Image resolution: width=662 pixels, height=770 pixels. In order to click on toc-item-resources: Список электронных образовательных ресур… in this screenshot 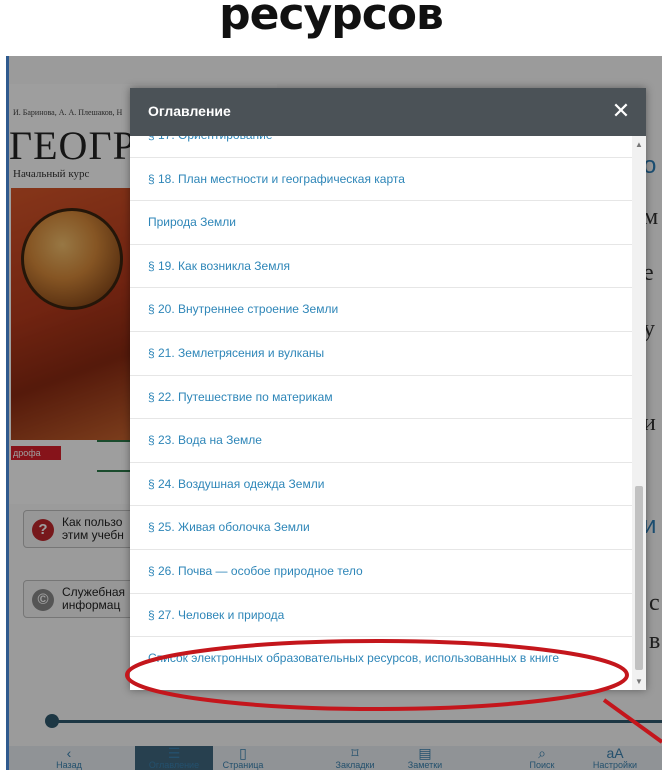, I will do `click(381, 659)`.